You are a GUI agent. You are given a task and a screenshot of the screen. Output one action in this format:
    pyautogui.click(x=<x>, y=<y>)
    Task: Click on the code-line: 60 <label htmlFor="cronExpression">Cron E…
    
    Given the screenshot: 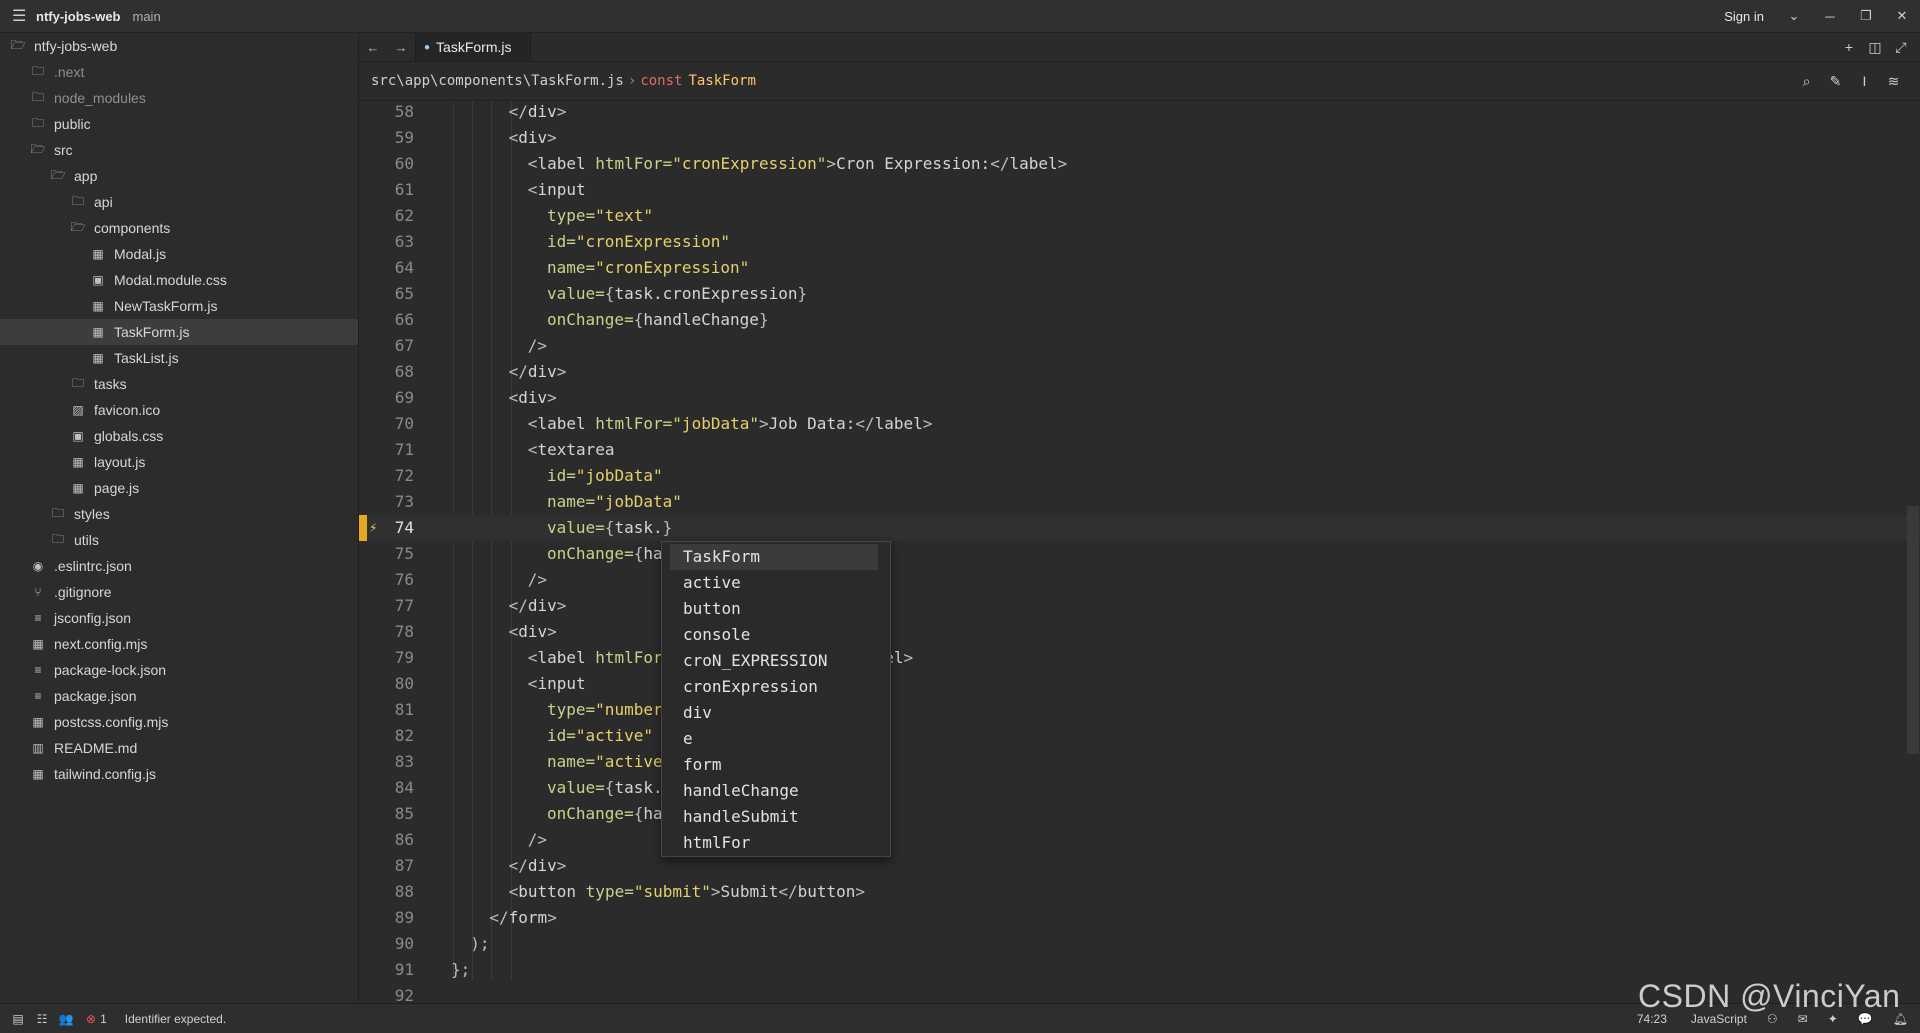 What is the action you would take?
    pyautogui.click(x=1139, y=164)
    